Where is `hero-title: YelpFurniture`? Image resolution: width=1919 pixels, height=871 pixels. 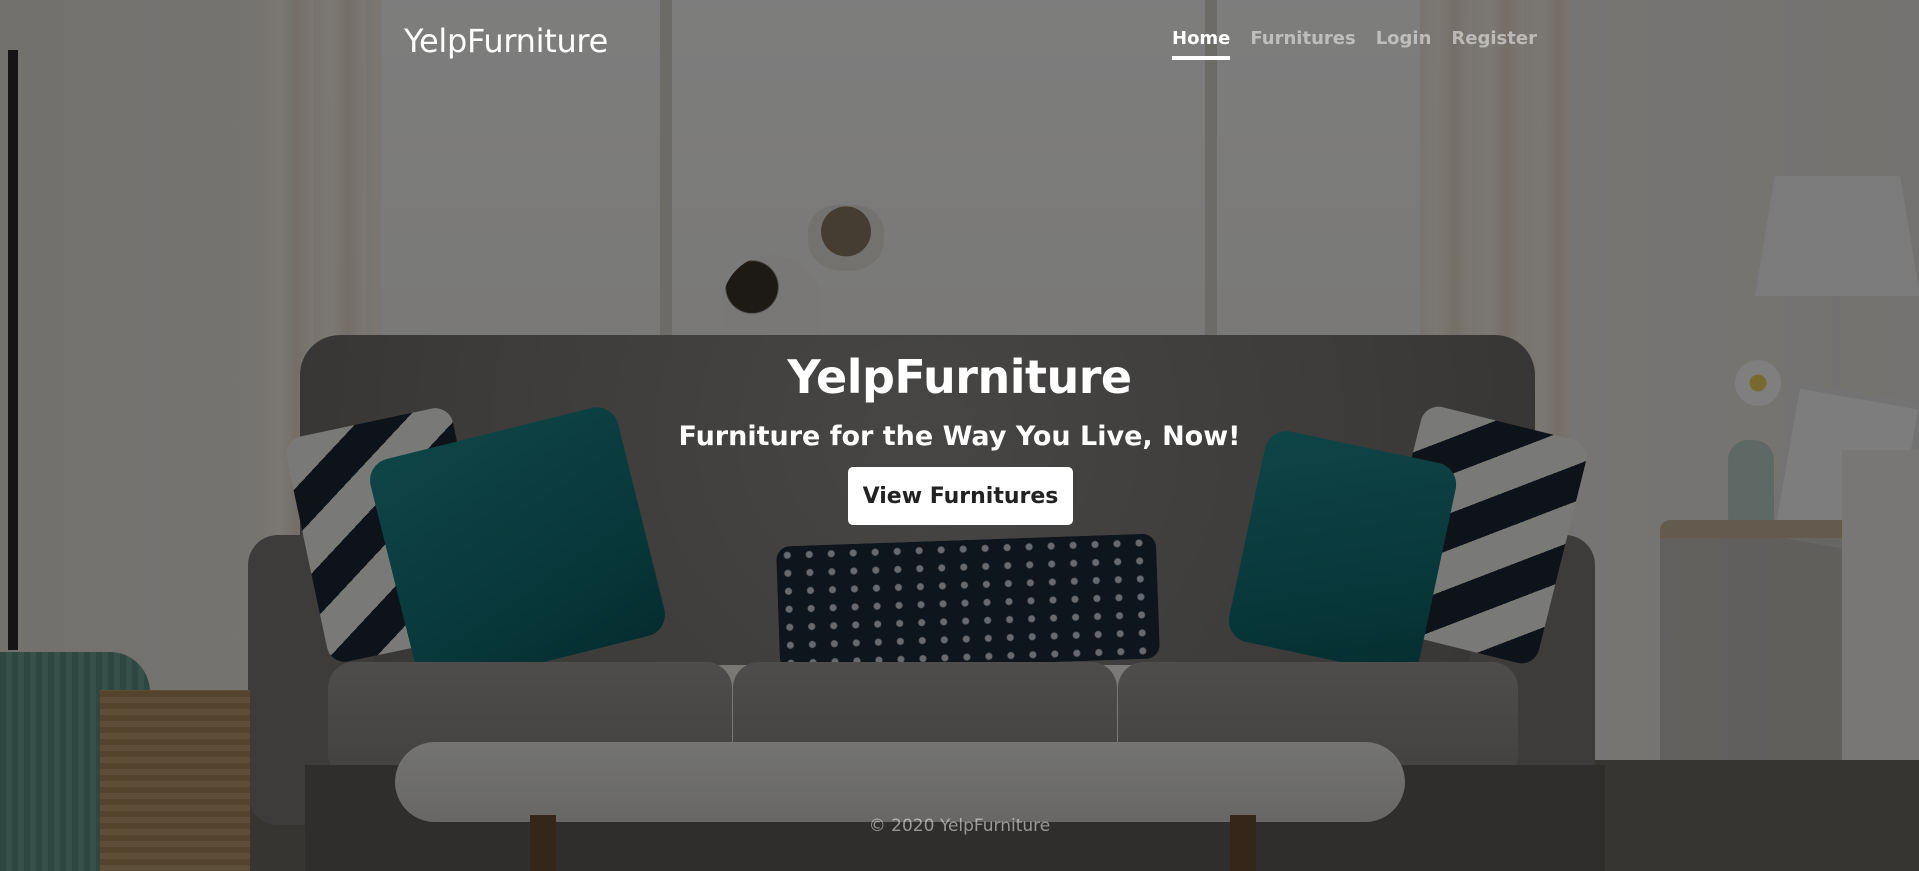
hero-title: YelpFurniture is located at coordinates (959, 377).